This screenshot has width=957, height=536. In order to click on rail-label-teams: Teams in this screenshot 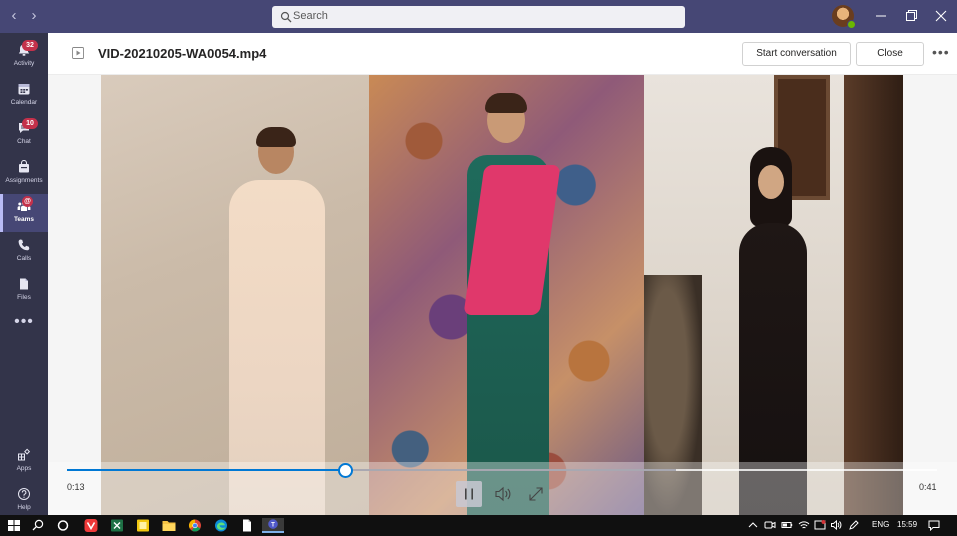, I will do `click(24, 219)`.